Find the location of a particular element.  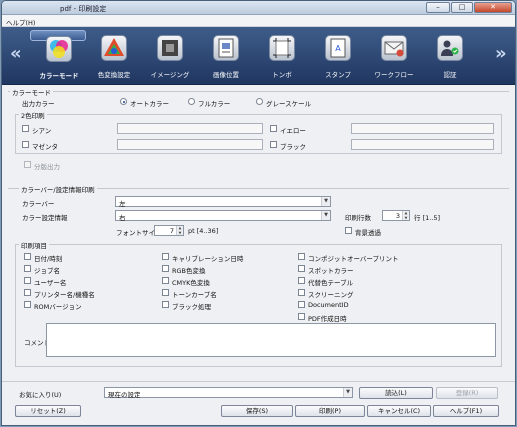

radio-auto-color is located at coordinates (123, 101).